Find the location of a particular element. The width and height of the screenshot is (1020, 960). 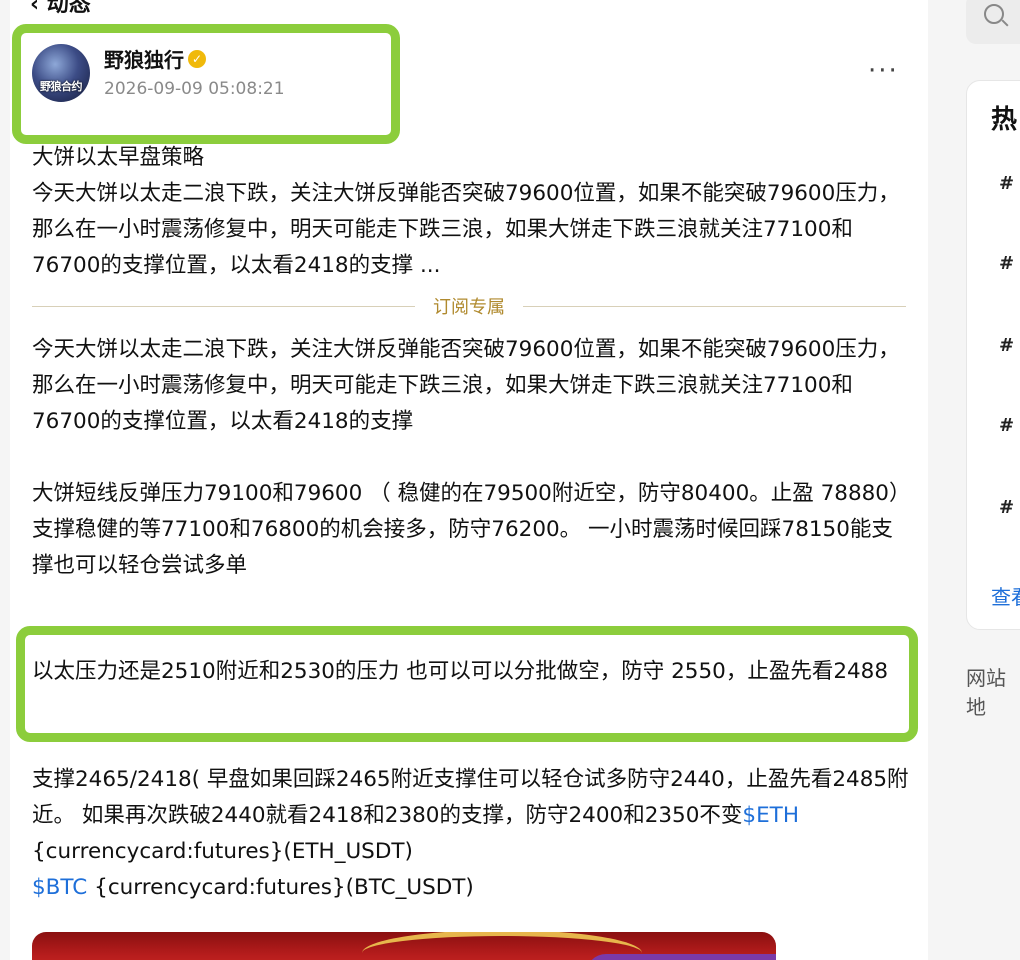

summary-title: 大饼以太早盘策略 is located at coordinates (118, 157).